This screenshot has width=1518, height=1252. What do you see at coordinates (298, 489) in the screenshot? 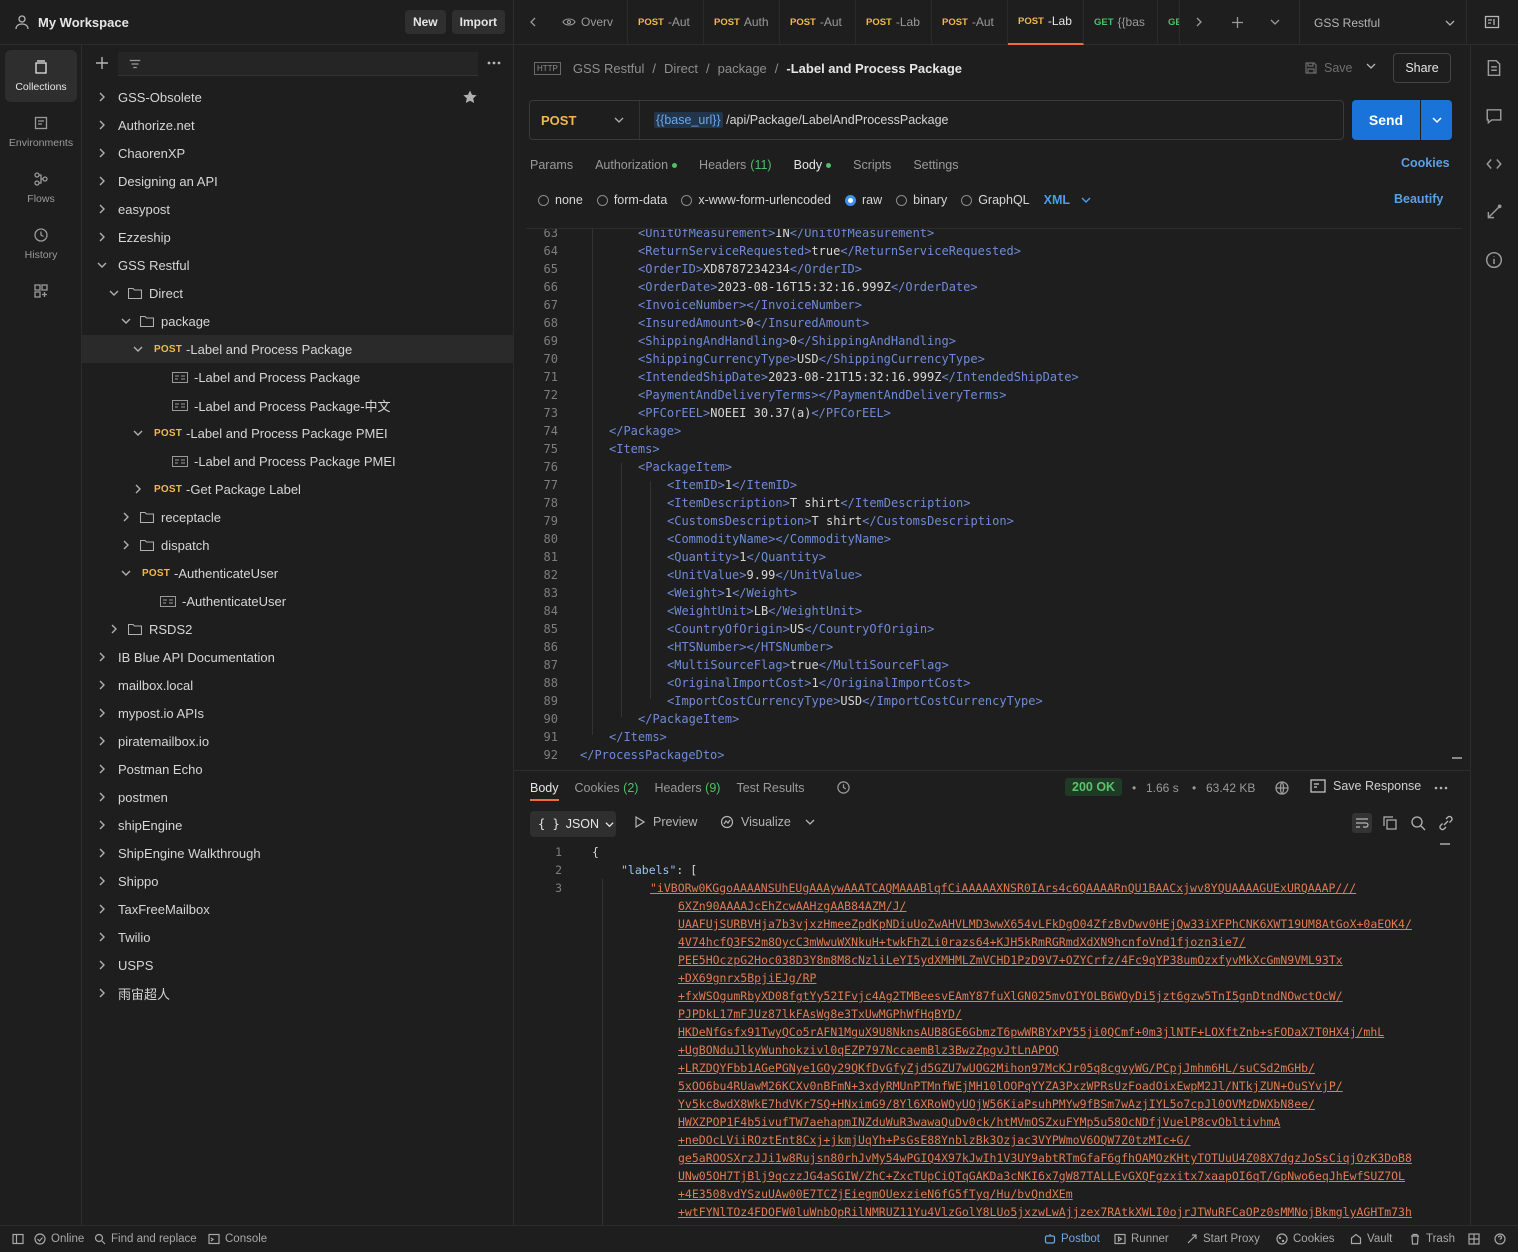
I see `request-item: POST -Get Package Label` at bounding box center [298, 489].